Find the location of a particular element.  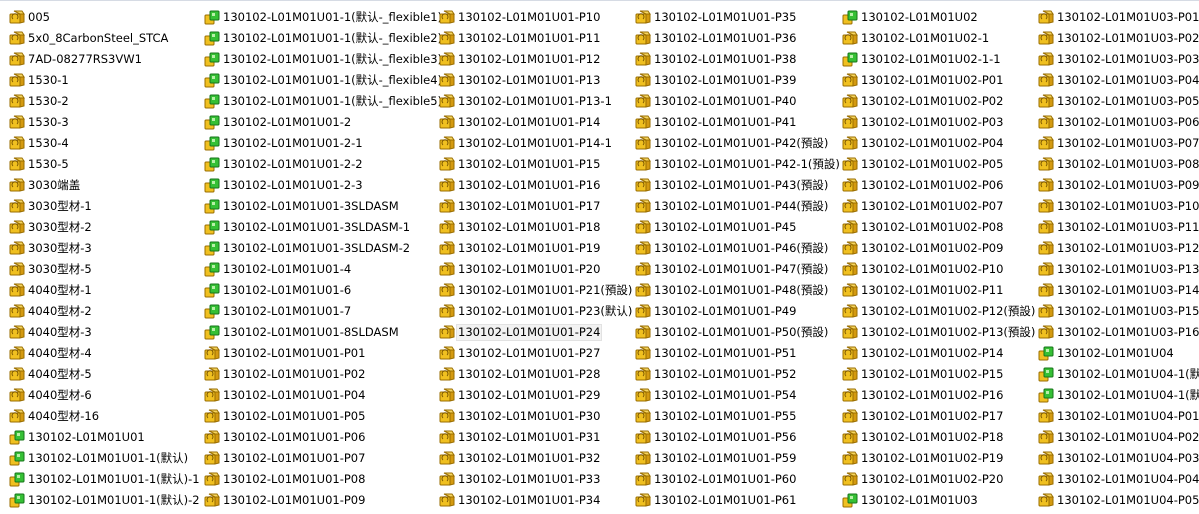

file-item: 7AD-08277RS3VW1 is located at coordinates (105, 59).